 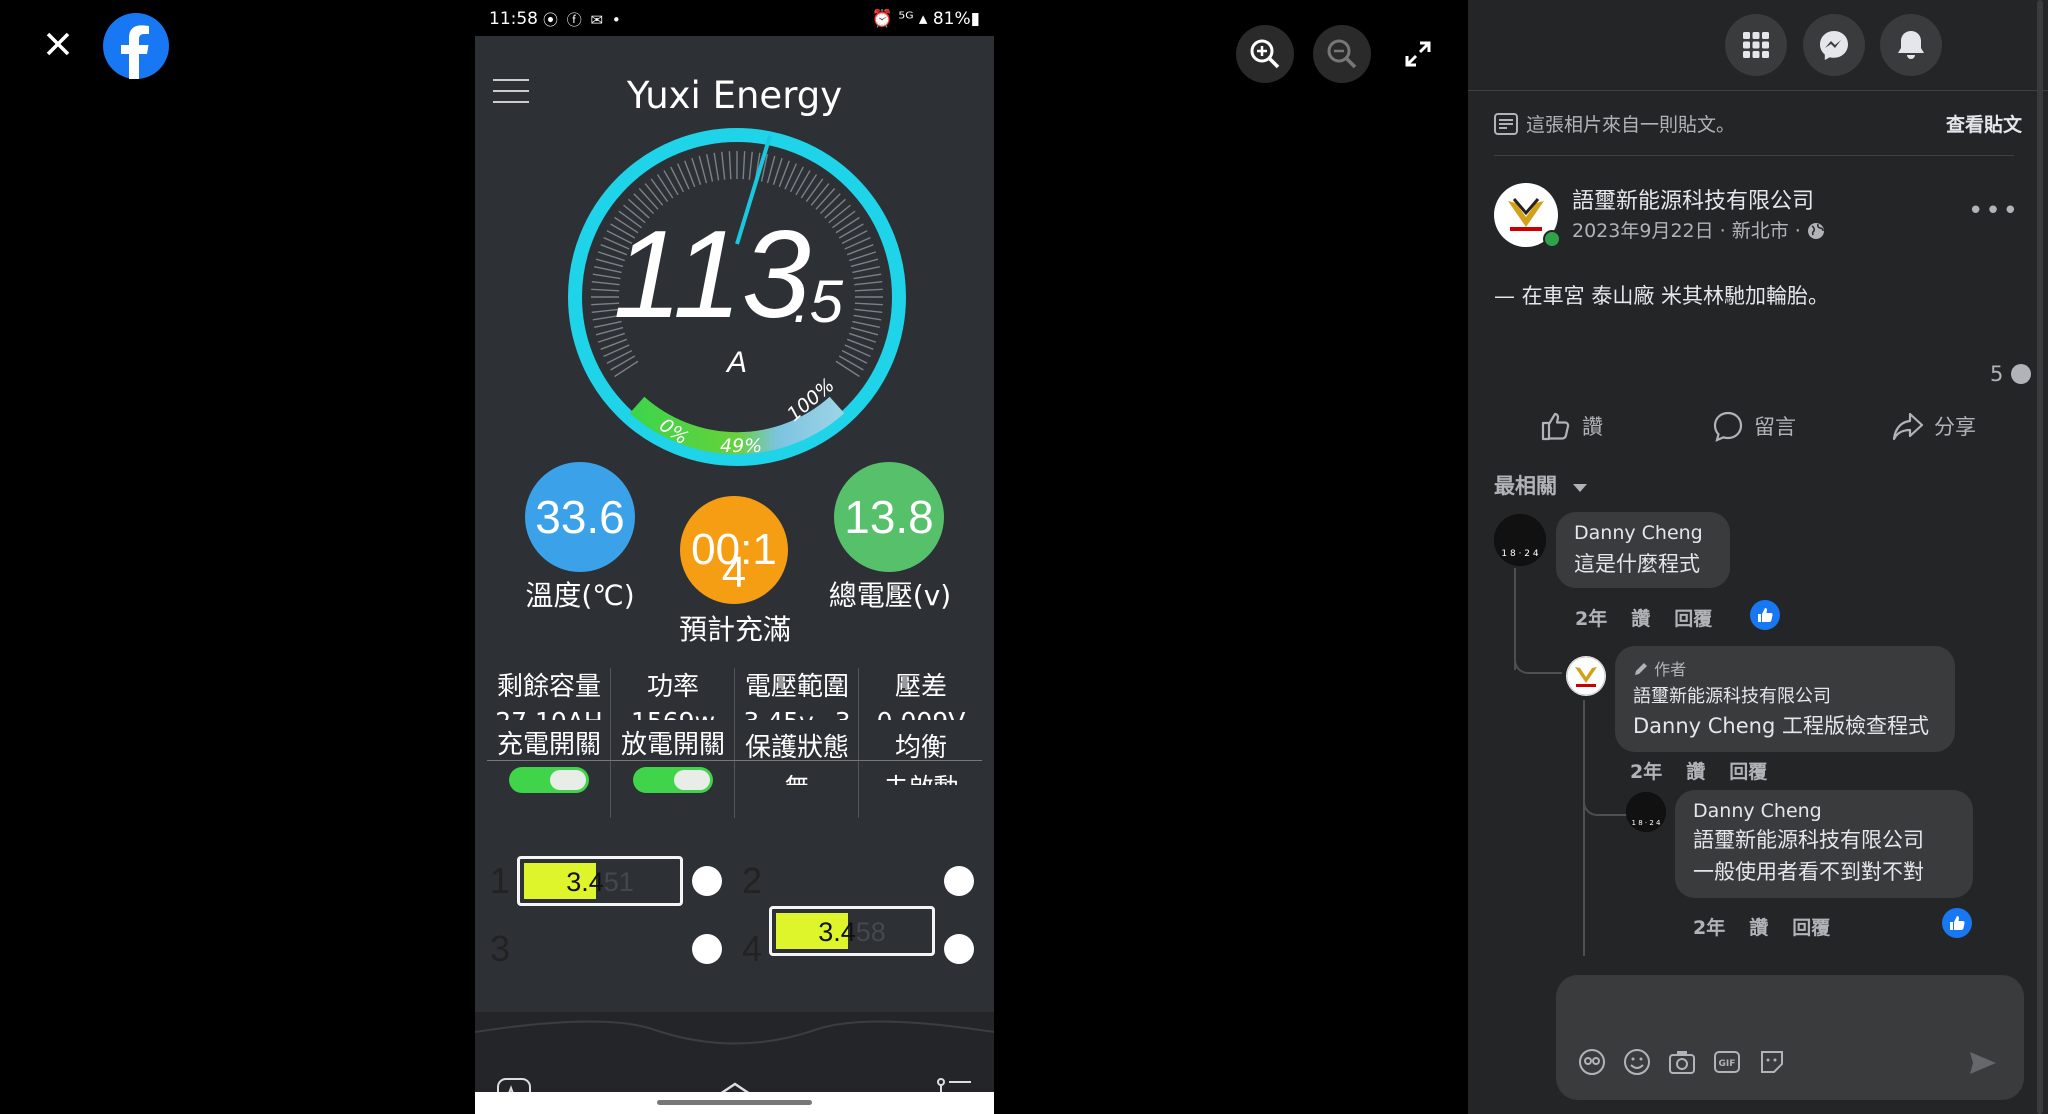 I want to click on emoji-button, so click(x=1637, y=1062).